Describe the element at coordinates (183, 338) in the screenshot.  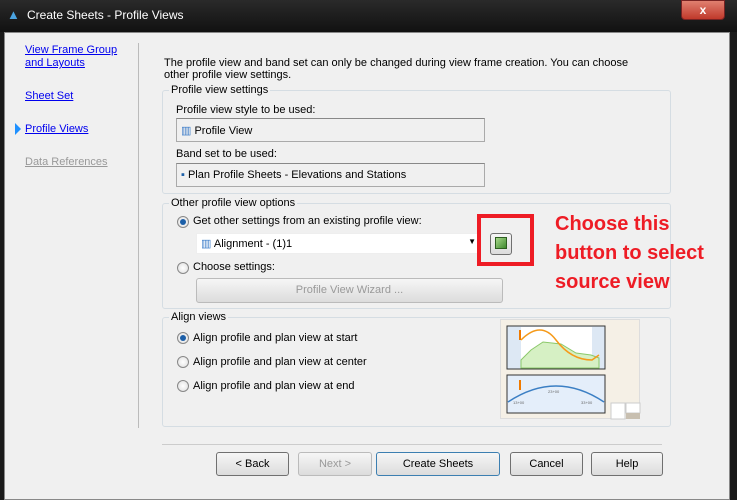
I see `radio-align-start` at that location.